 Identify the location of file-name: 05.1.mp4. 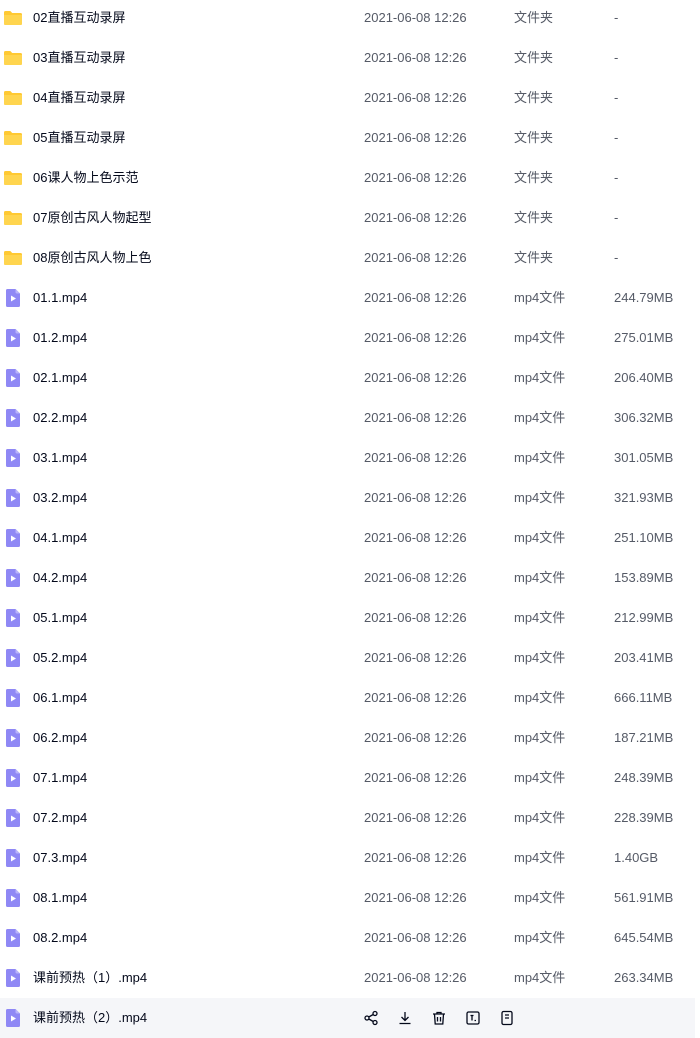
(60, 618).